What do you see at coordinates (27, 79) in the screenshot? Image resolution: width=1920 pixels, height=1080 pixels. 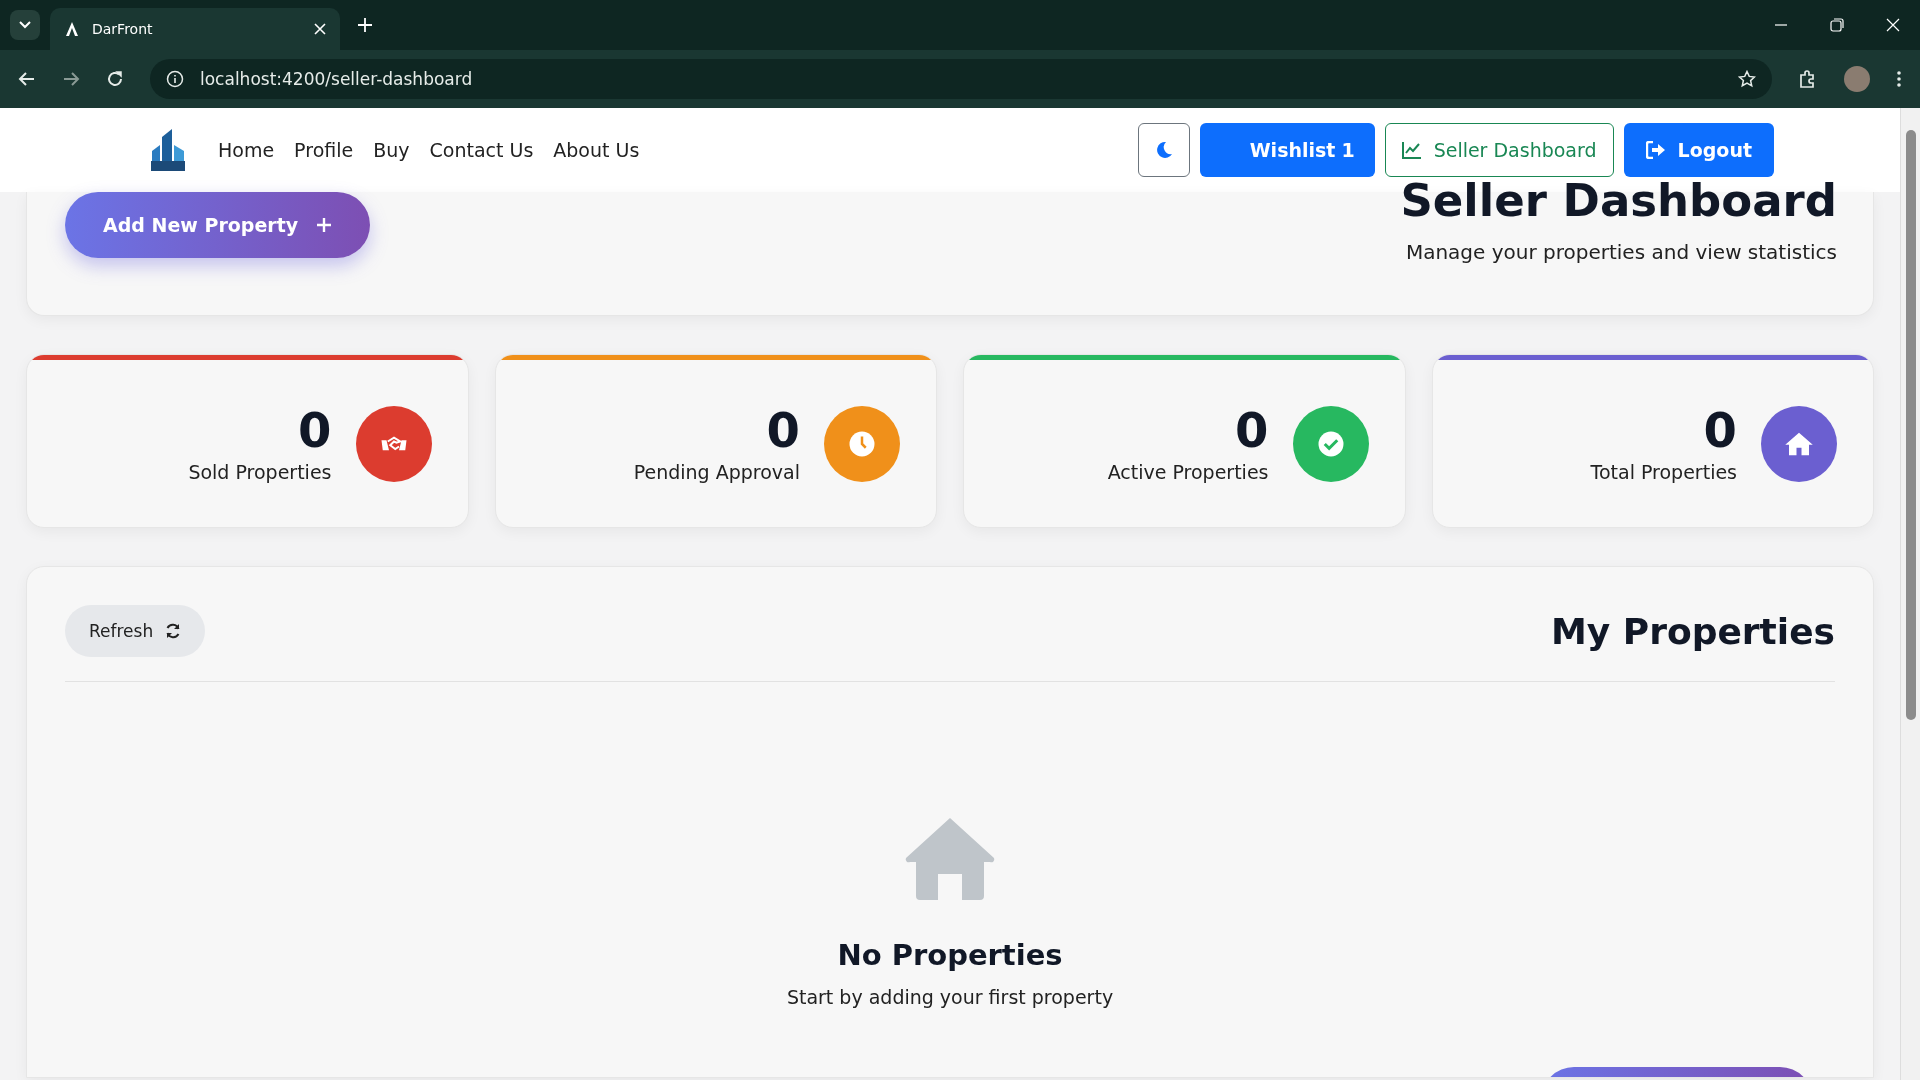 I see `back-arrow-icon` at bounding box center [27, 79].